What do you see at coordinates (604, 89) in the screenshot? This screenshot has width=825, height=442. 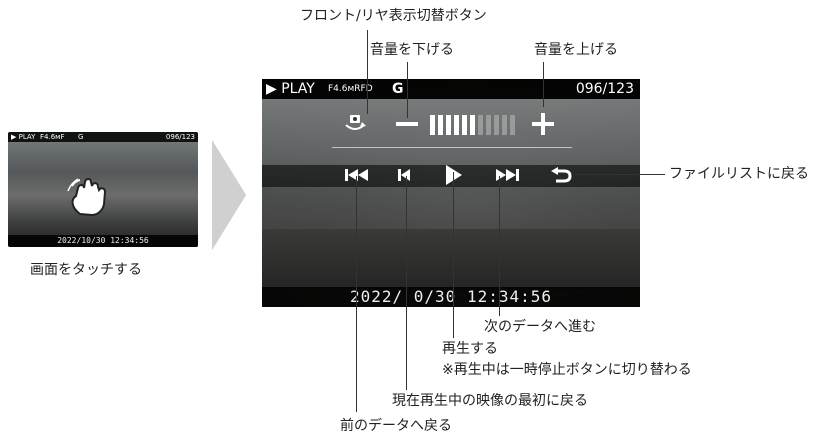 I see `screen-counter: 096/123` at bounding box center [604, 89].